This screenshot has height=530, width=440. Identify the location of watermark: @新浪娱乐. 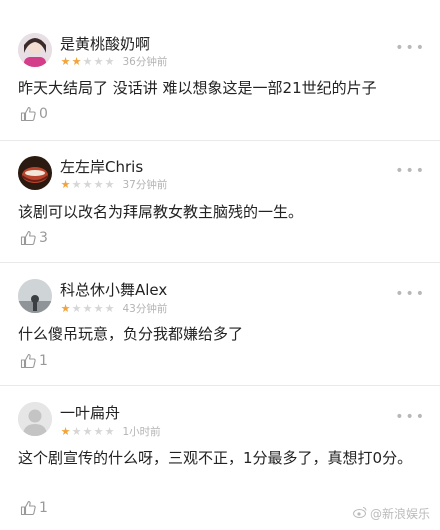
(391, 513).